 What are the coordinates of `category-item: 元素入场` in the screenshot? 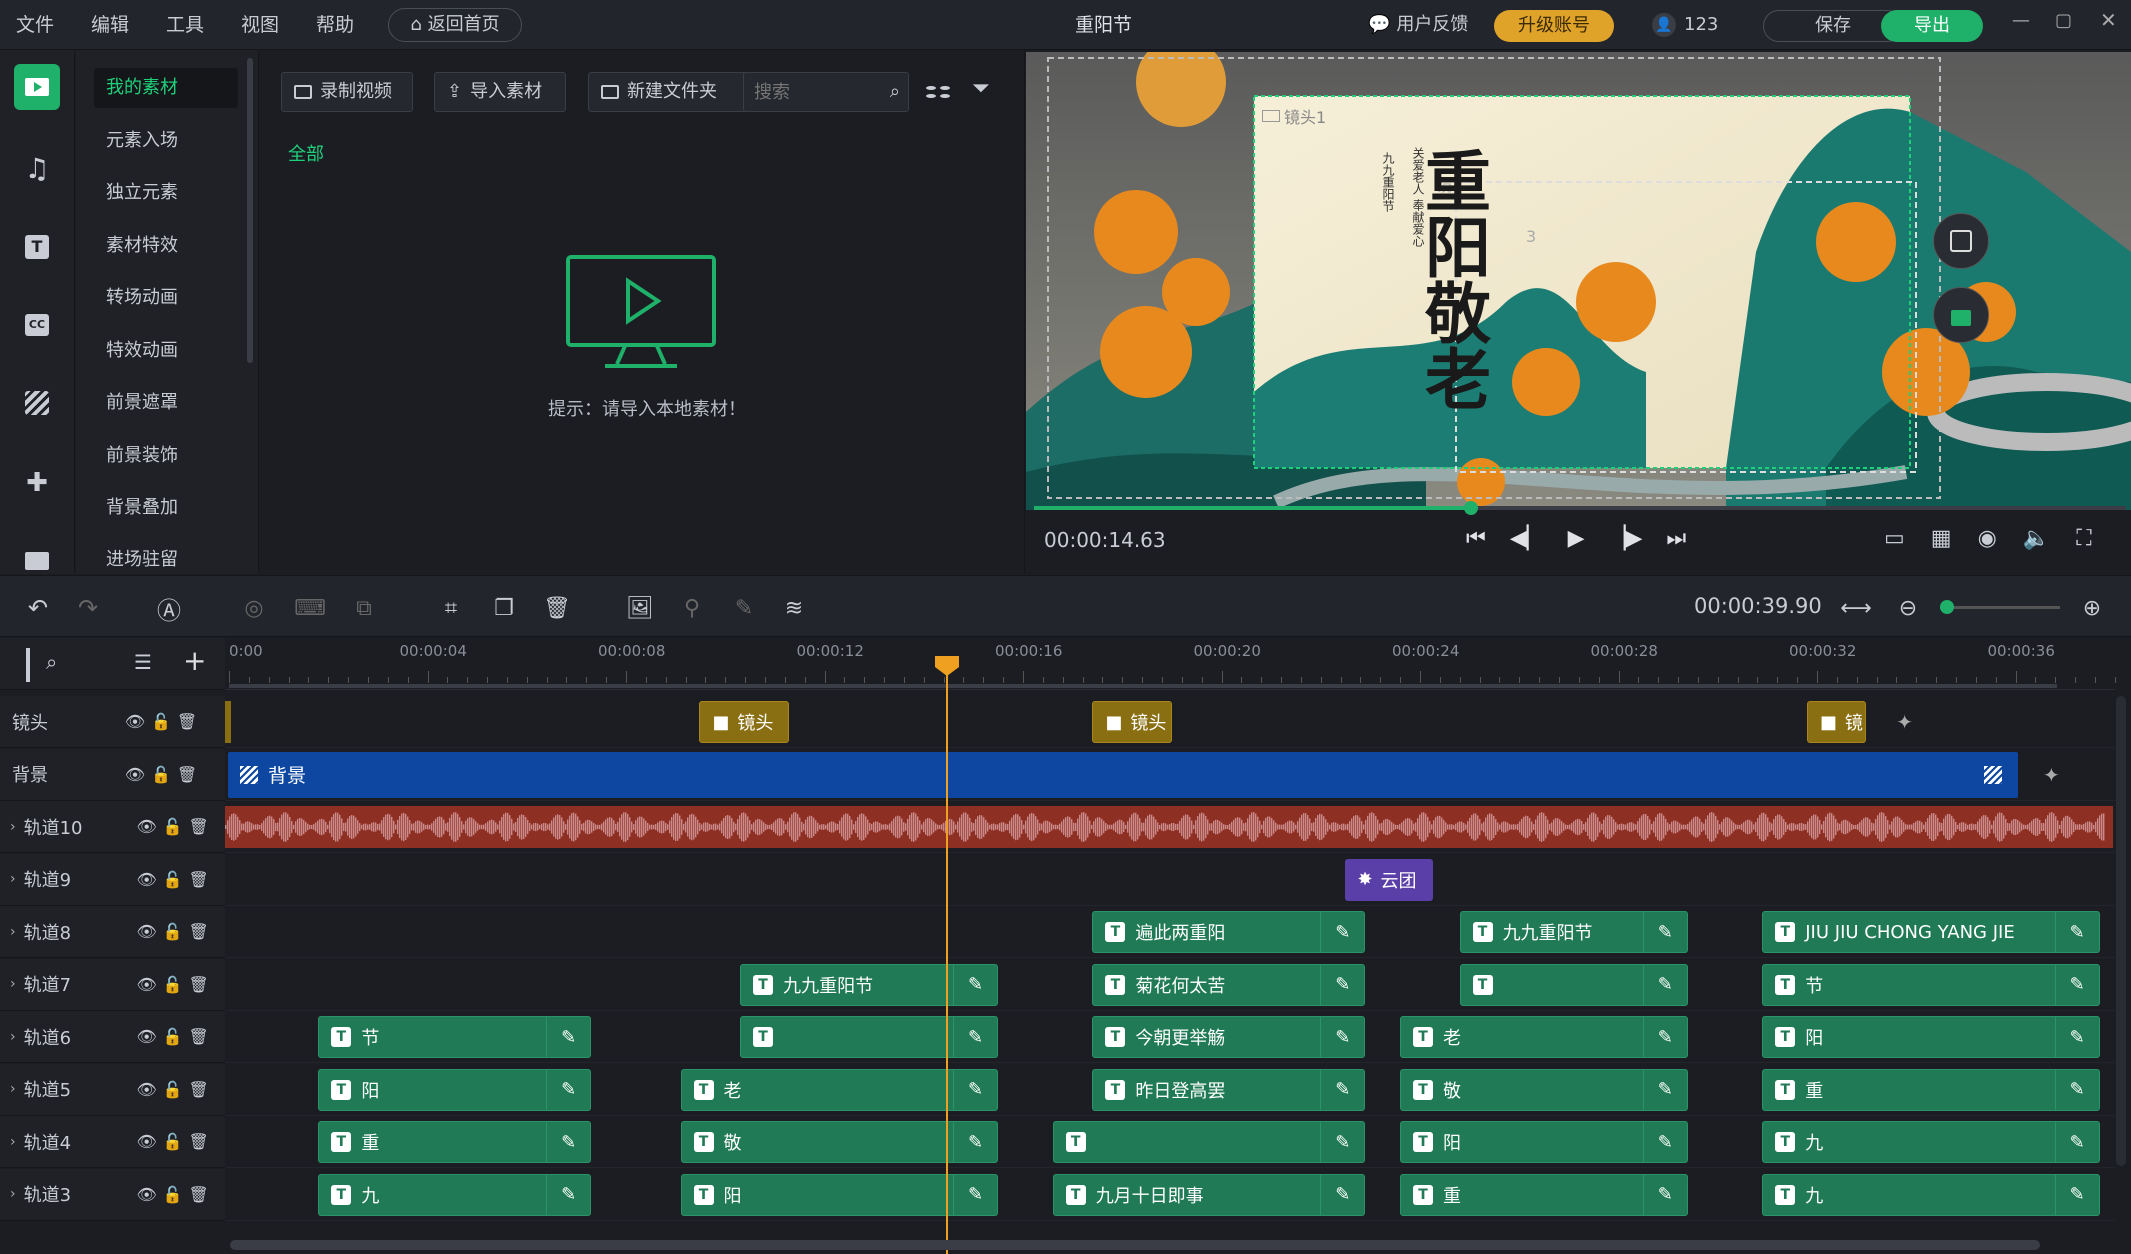 It's located at (166, 141).